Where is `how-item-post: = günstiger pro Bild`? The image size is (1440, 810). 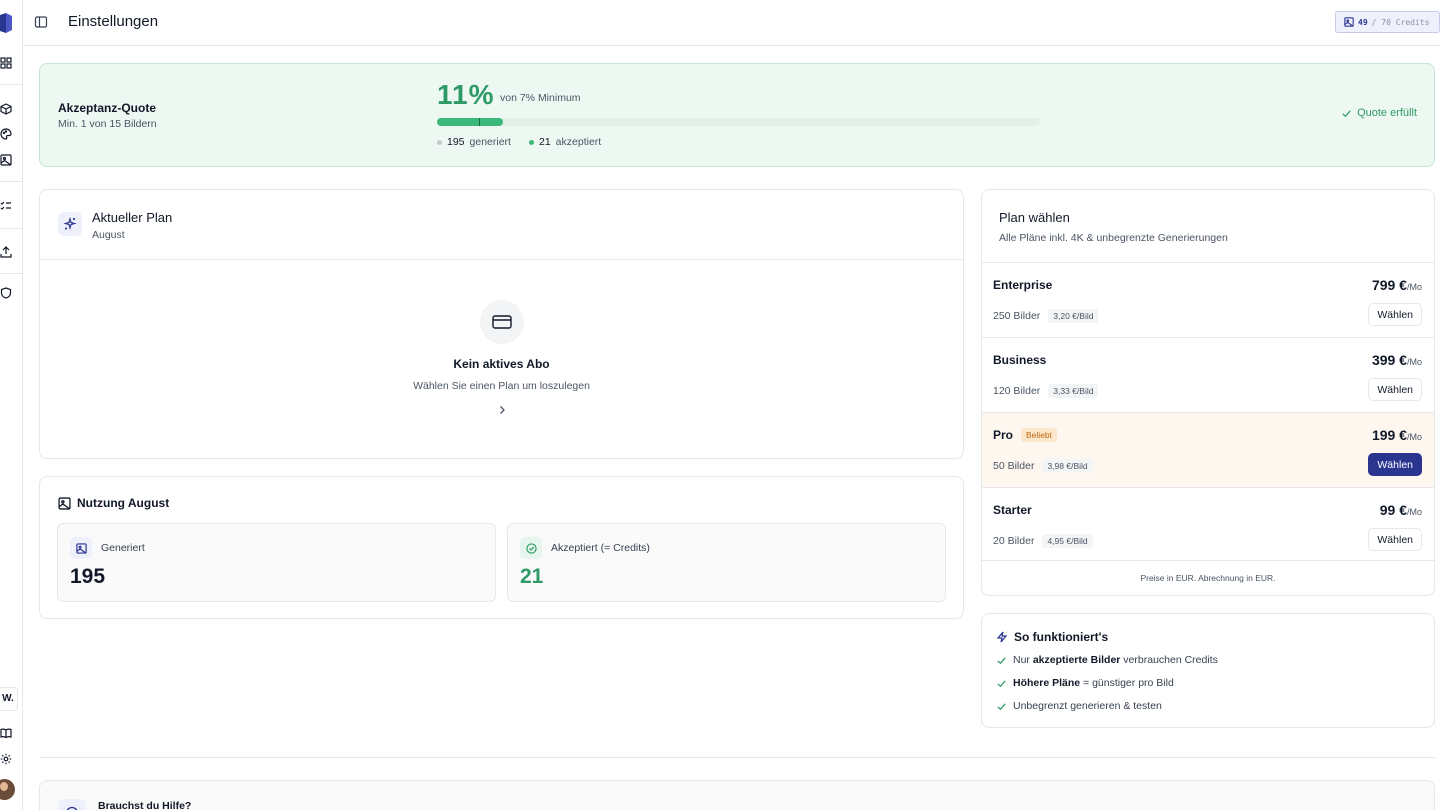
how-item-post: = günstiger pro Bild is located at coordinates (1127, 683).